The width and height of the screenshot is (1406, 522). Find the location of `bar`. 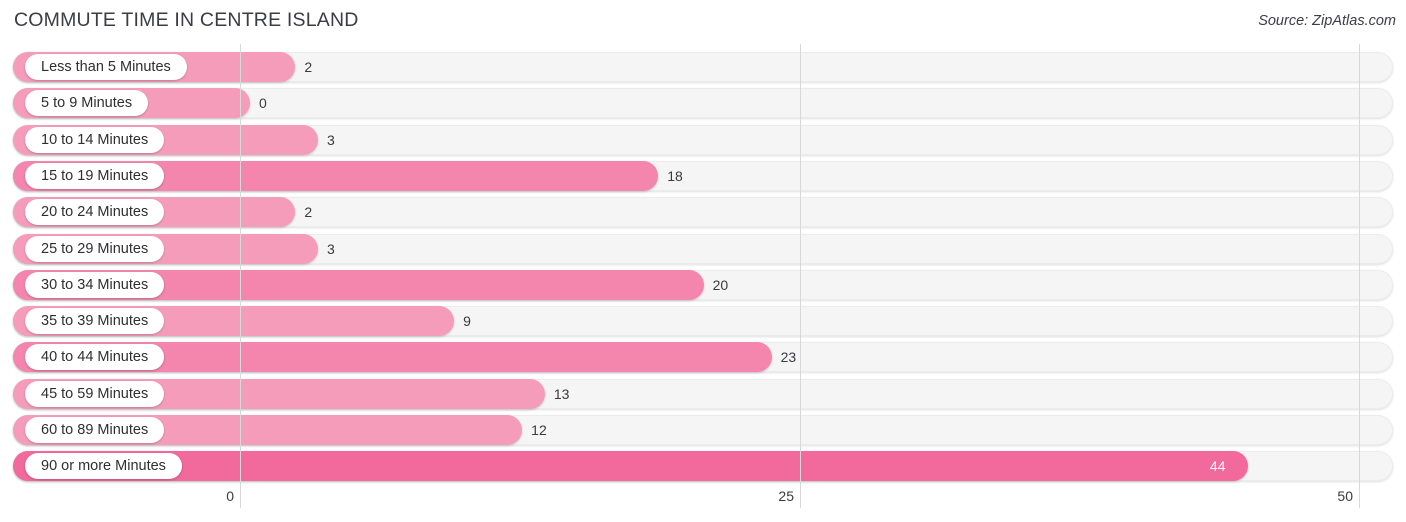

bar is located at coordinates (630, 466).